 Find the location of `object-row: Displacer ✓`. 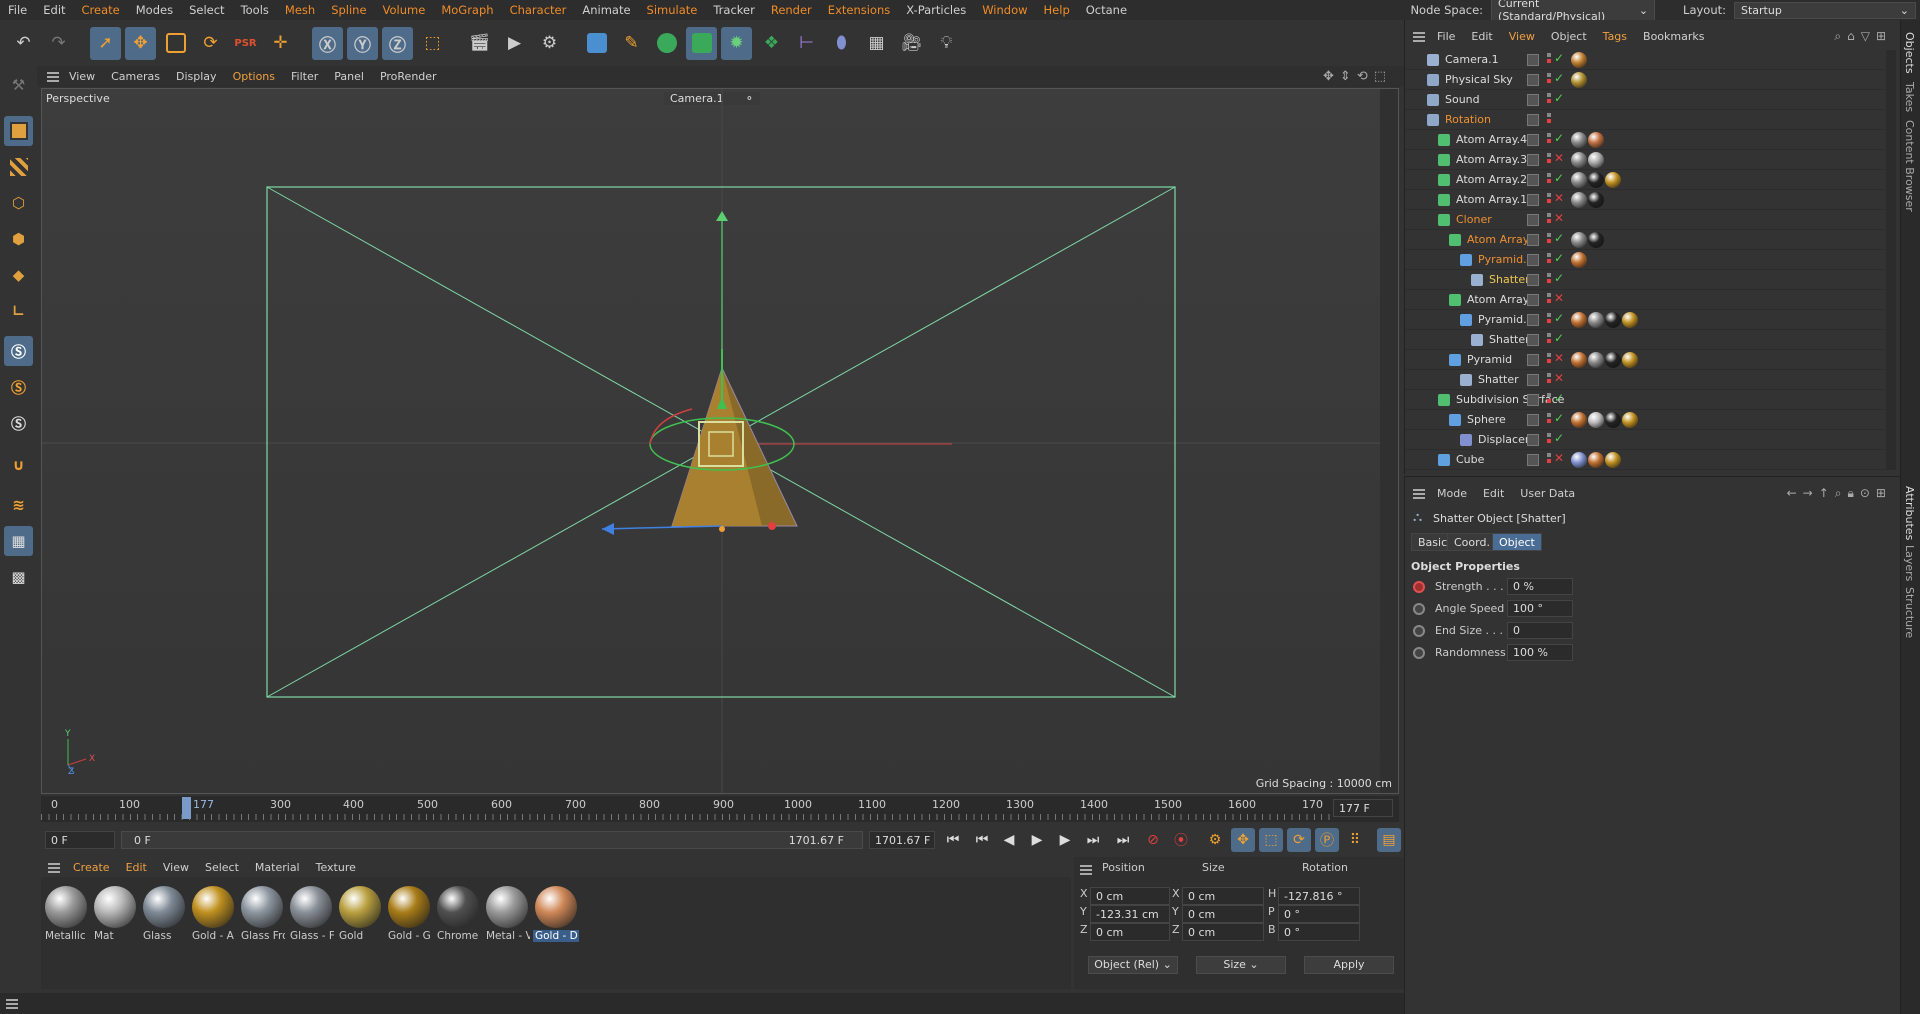

object-row: Displacer ✓ is located at coordinates (1645, 440).